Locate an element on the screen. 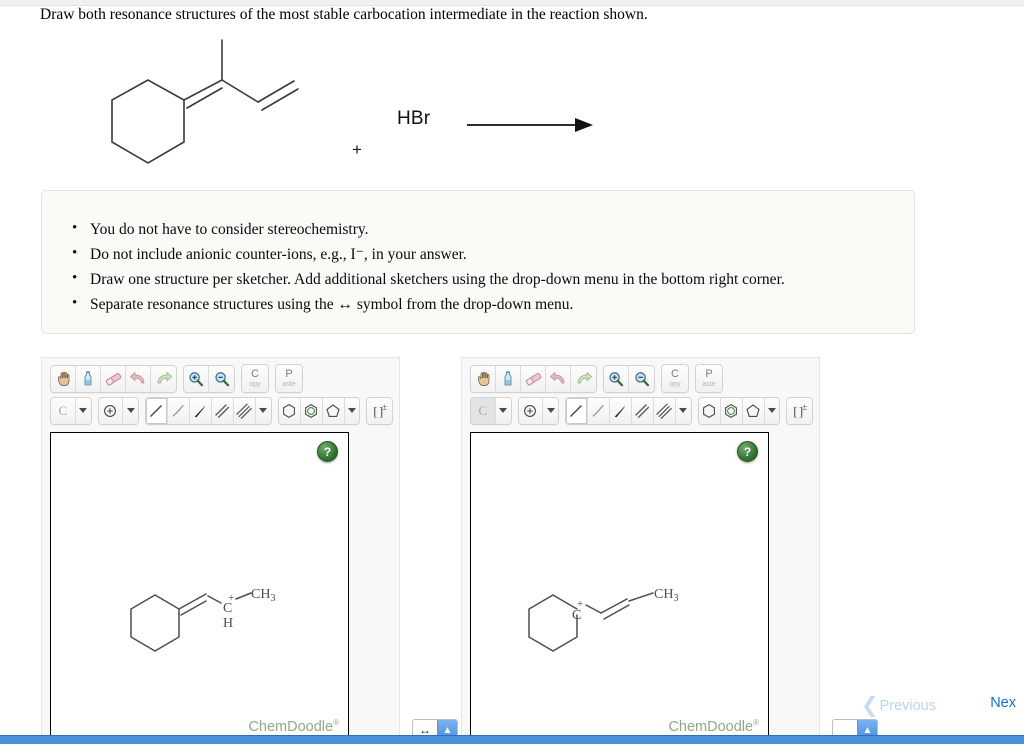 The height and width of the screenshot is (744, 1024). drawn-structure-2: C + CH3 is located at coordinates (603, 619).